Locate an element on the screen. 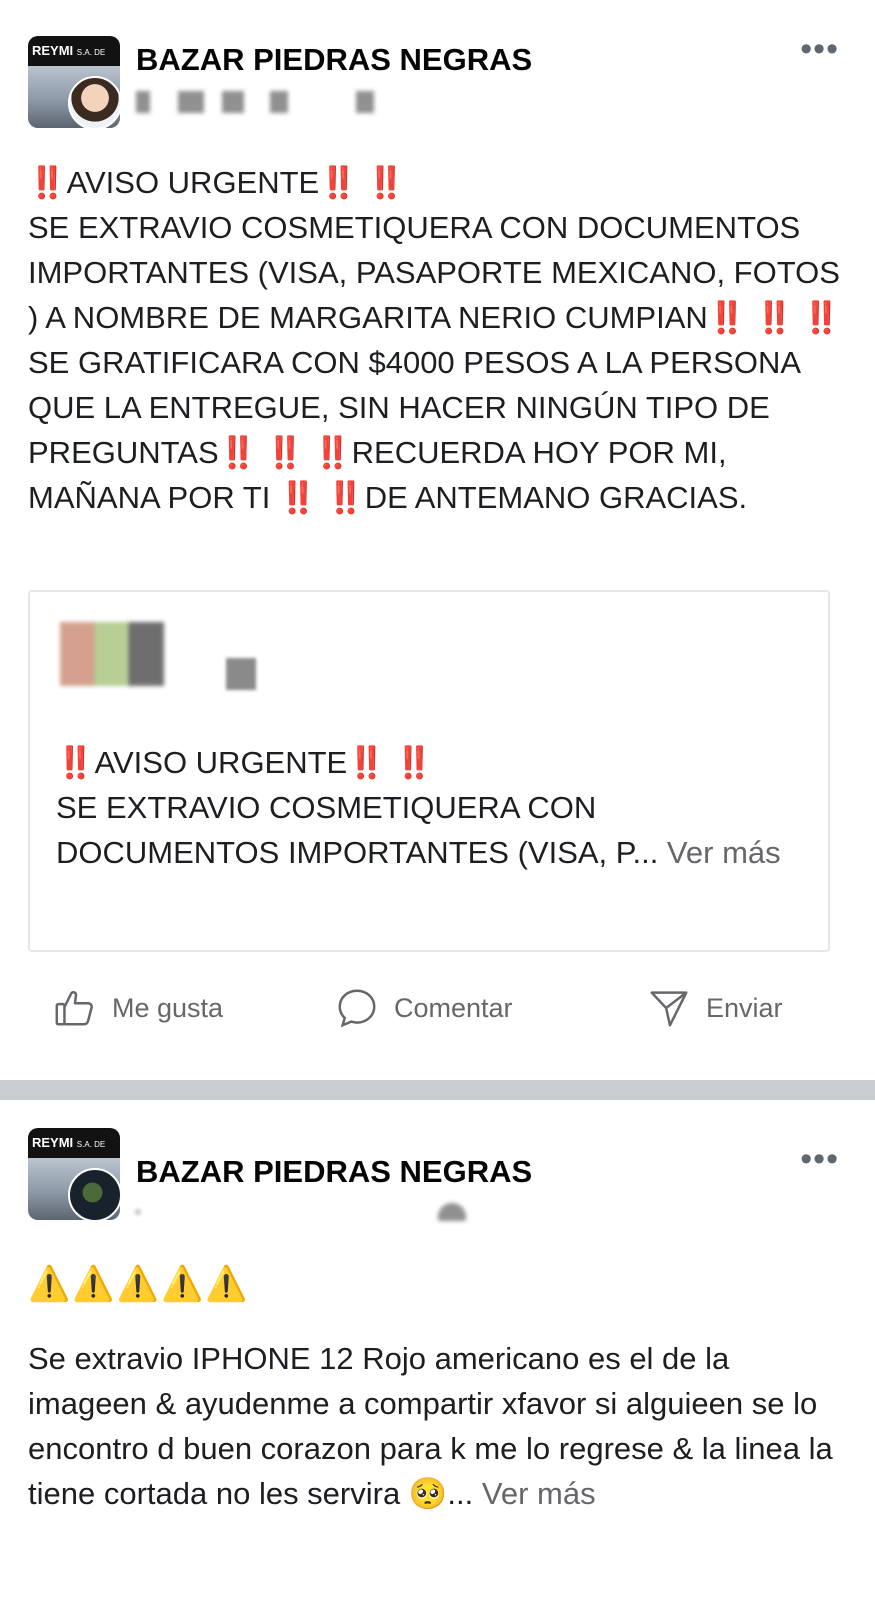 The image size is (875, 1620). warning-icon: ⚠️⚠️⚠️⚠️⚠️ is located at coordinates (139, 1284).